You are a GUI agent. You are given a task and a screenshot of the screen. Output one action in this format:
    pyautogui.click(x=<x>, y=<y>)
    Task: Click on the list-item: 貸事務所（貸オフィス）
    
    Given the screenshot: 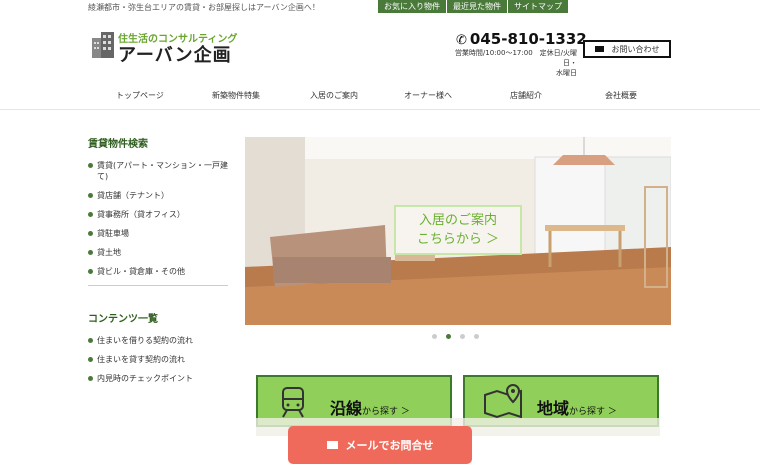 What is the action you would take?
    pyautogui.click(x=158, y=214)
    